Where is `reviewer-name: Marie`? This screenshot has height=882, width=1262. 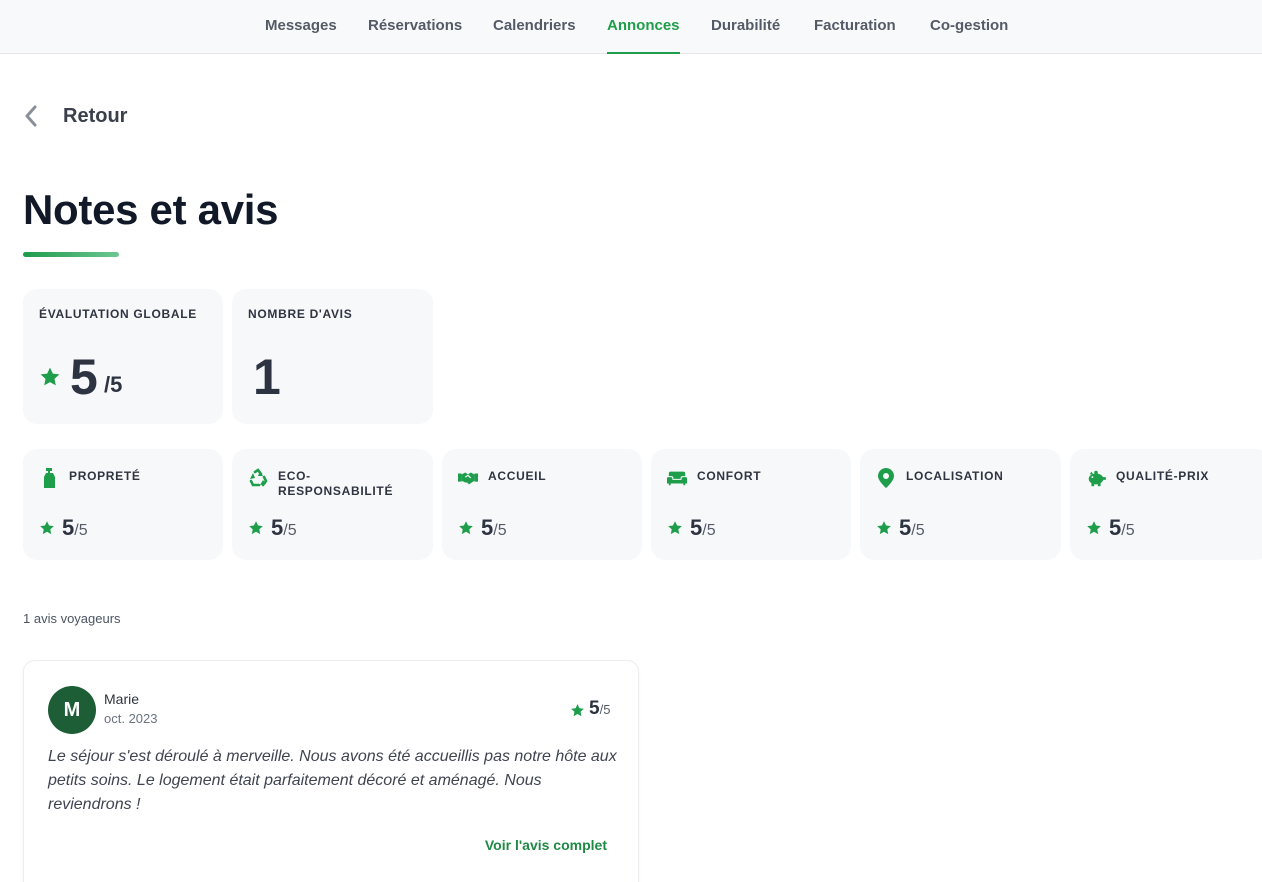
reviewer-name: Marie is located at coordinates (122, 699).